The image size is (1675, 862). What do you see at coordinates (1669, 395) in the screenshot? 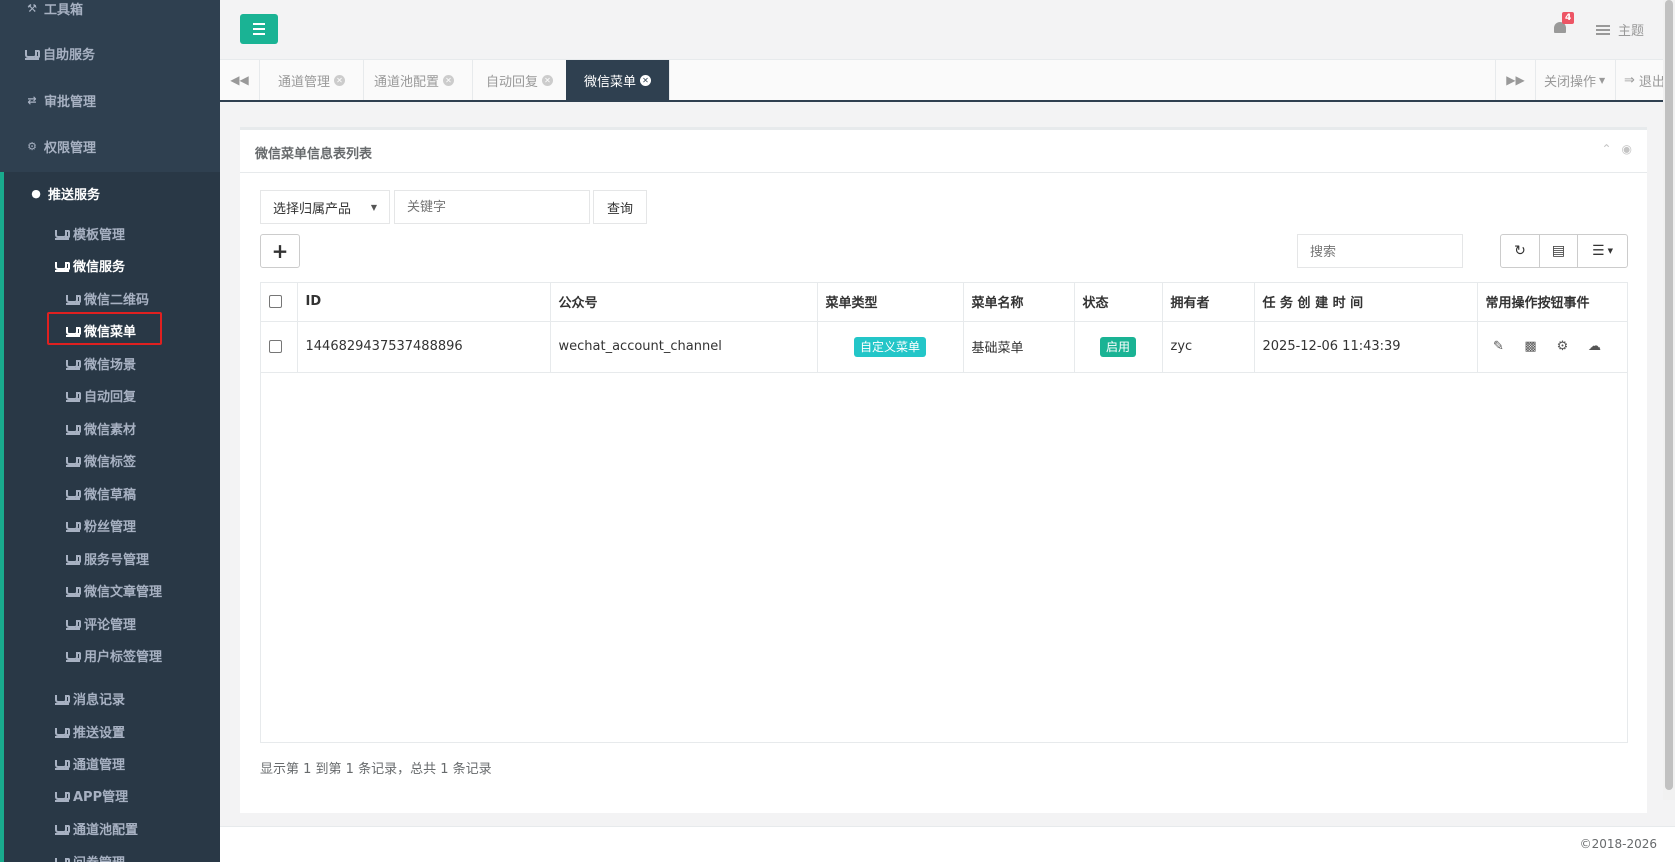
I see `scrollbar-thumb` at bounding box center [1669, 395].